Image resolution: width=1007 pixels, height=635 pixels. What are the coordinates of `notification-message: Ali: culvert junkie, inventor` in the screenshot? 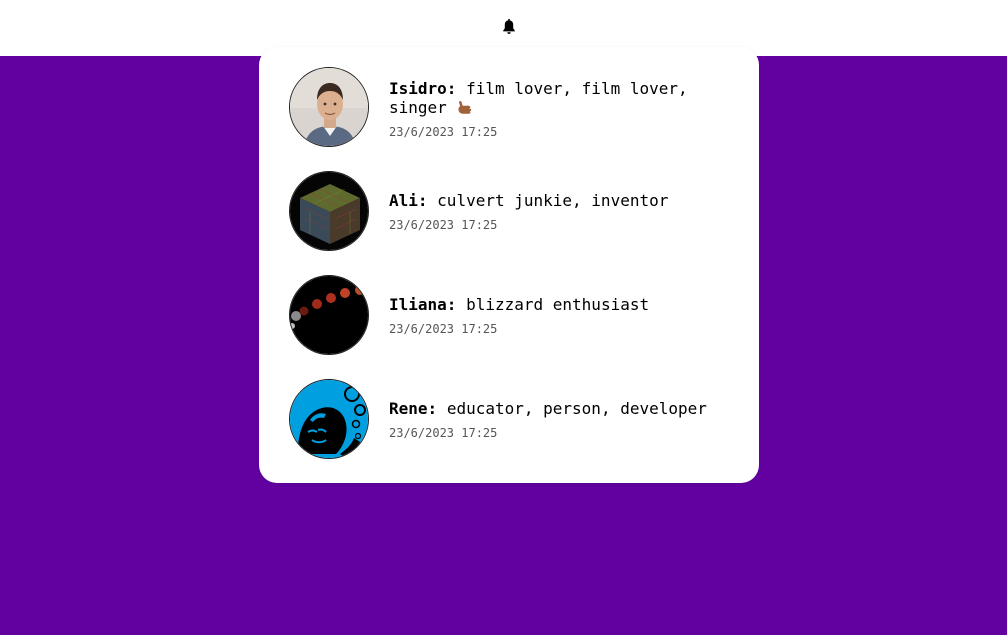 It's located at (559, 200).